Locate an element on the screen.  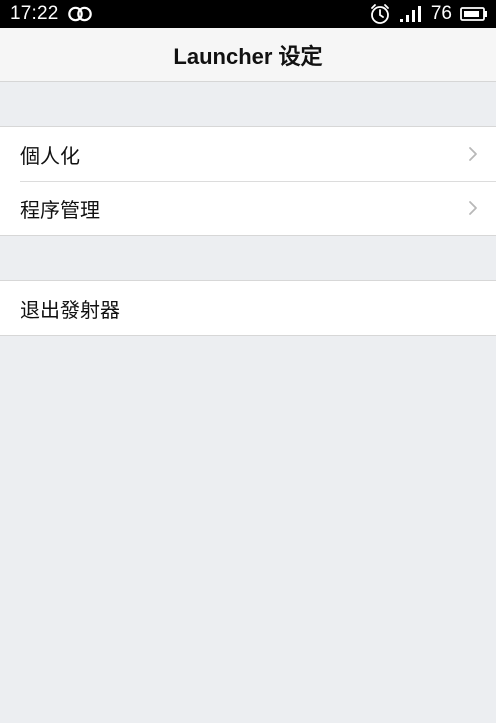
status-bar-left: 17:22 is located at coordinates (51, 14).